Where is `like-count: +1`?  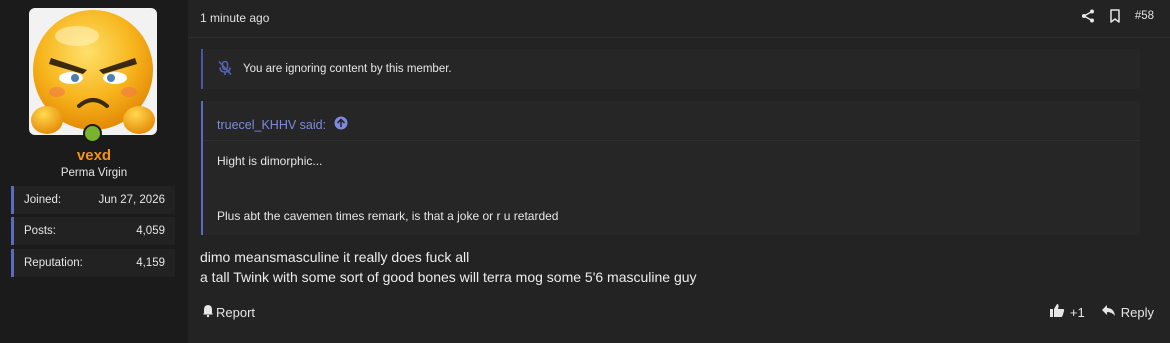 like-count: +1 is located at coordinates (1077, 312).